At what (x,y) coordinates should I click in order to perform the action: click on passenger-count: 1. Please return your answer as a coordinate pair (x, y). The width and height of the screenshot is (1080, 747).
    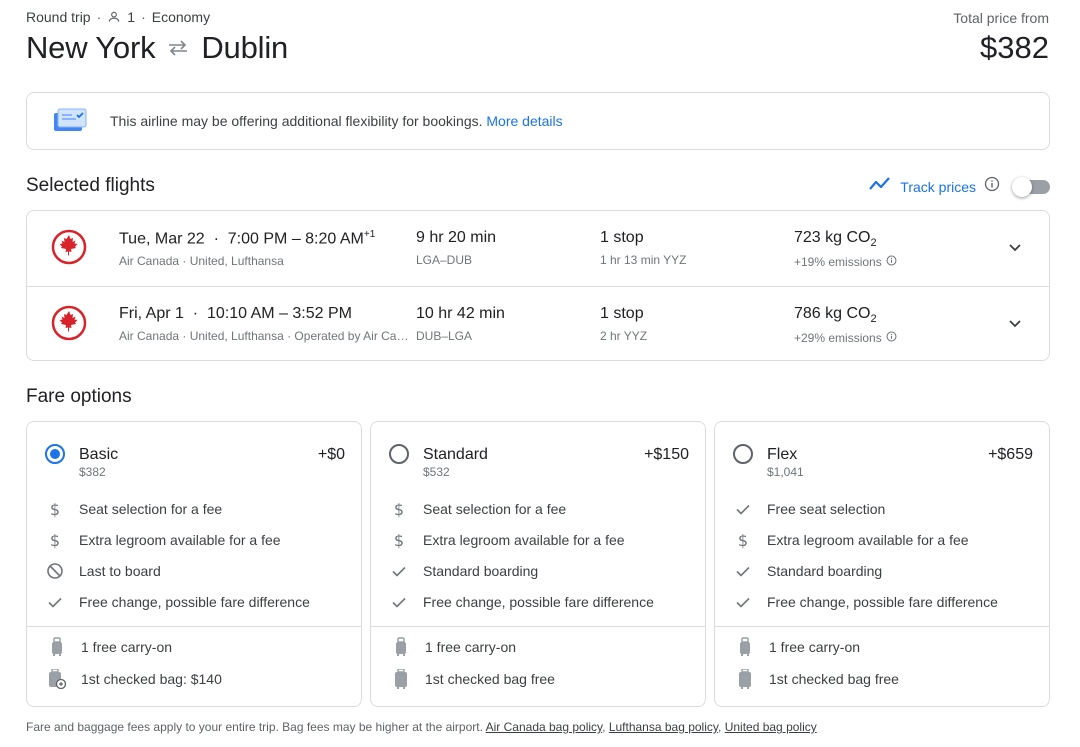
    Looking at the image, I should click on (131, 17).